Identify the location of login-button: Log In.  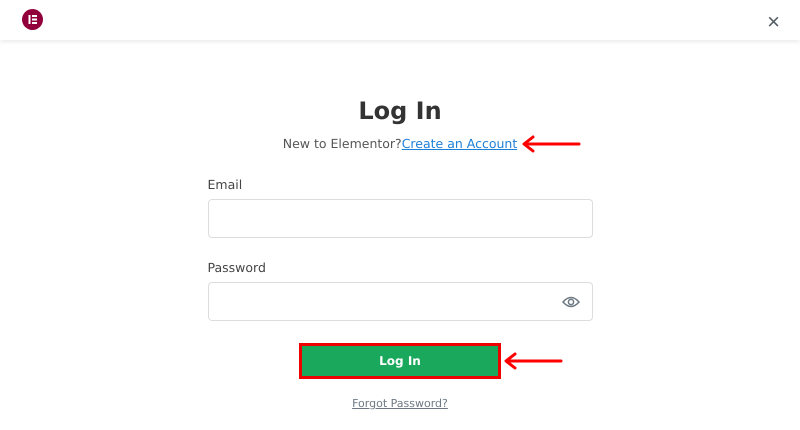
(400, 361).